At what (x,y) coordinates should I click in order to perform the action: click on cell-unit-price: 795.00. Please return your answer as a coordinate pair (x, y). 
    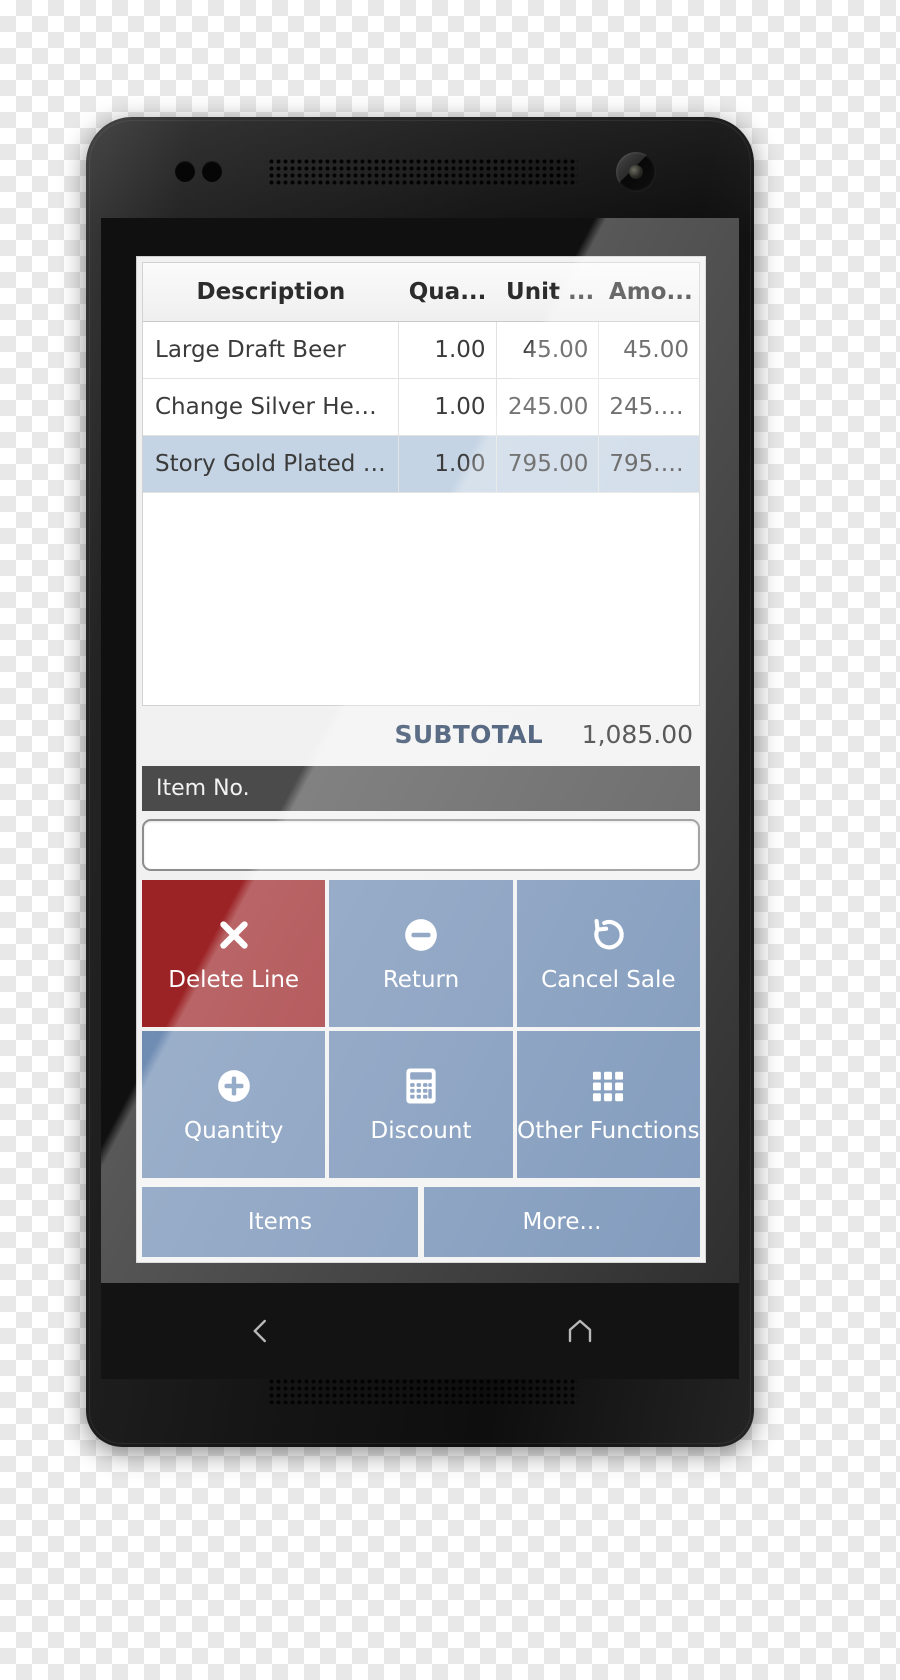
    Looking at the image, I should click on (547, 464).